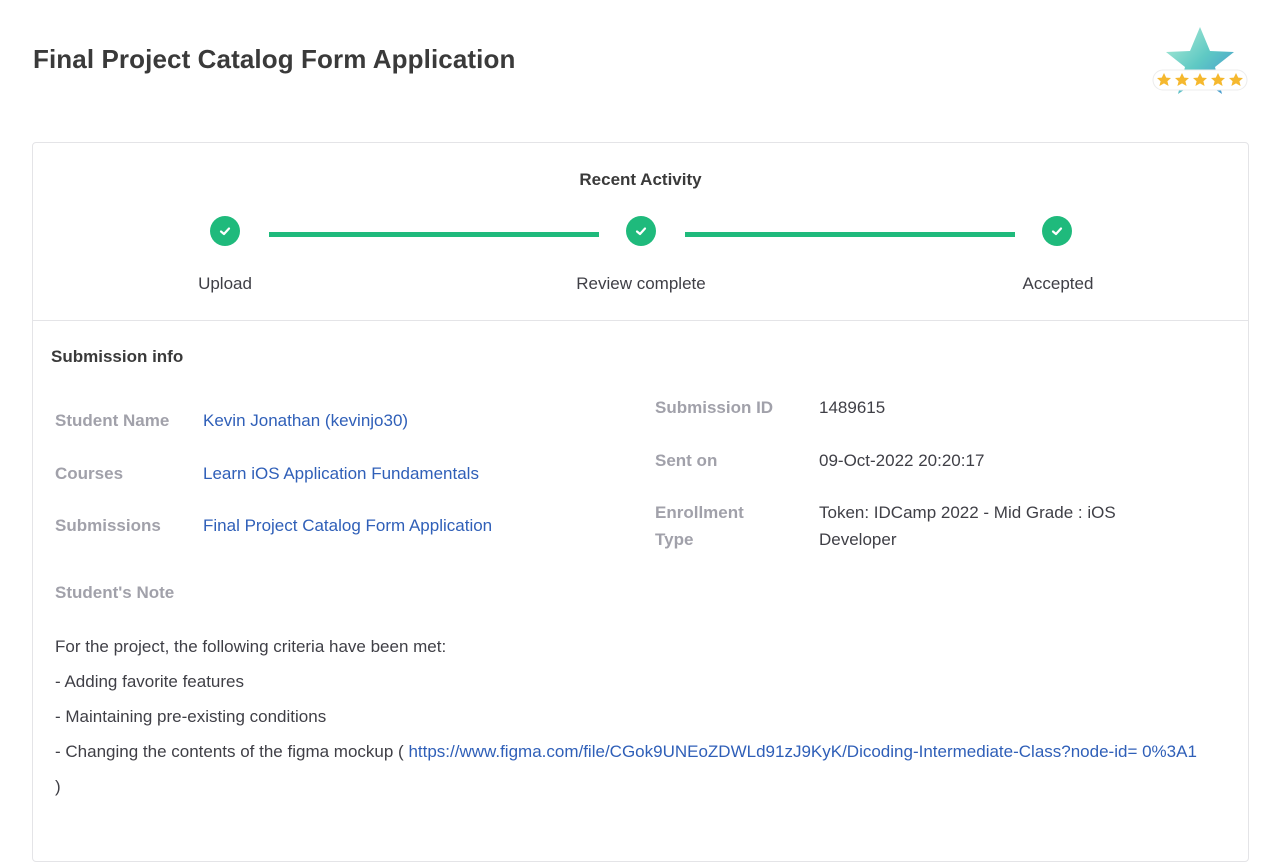  What do you see at coordinates (89, 473) in the screenshot?
I see `courses-label: Courses` at bounding box center [89, 473].